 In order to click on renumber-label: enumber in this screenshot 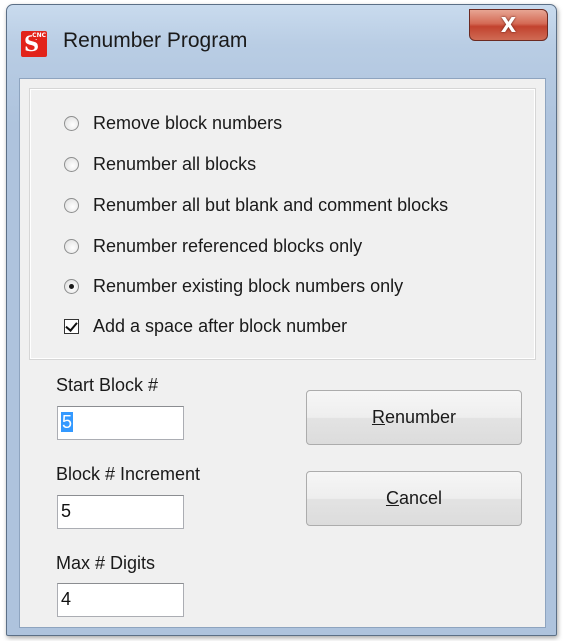, I will do `click(420, 417)`.